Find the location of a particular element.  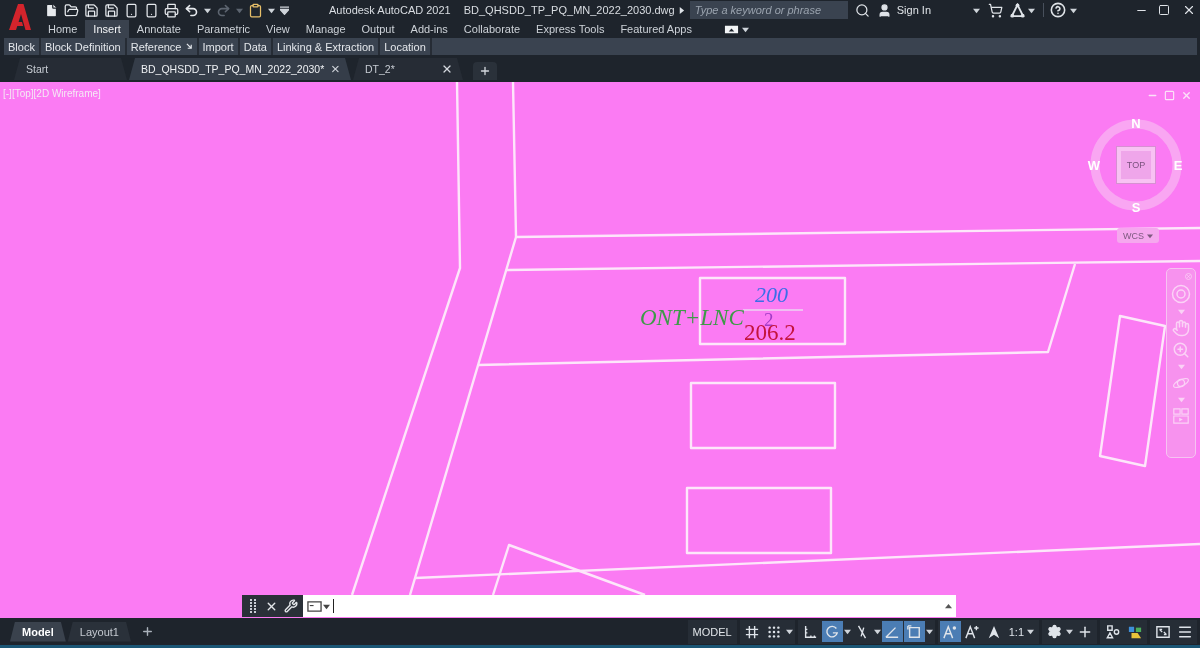

new-file-icon is located at coordinates (51, 10).